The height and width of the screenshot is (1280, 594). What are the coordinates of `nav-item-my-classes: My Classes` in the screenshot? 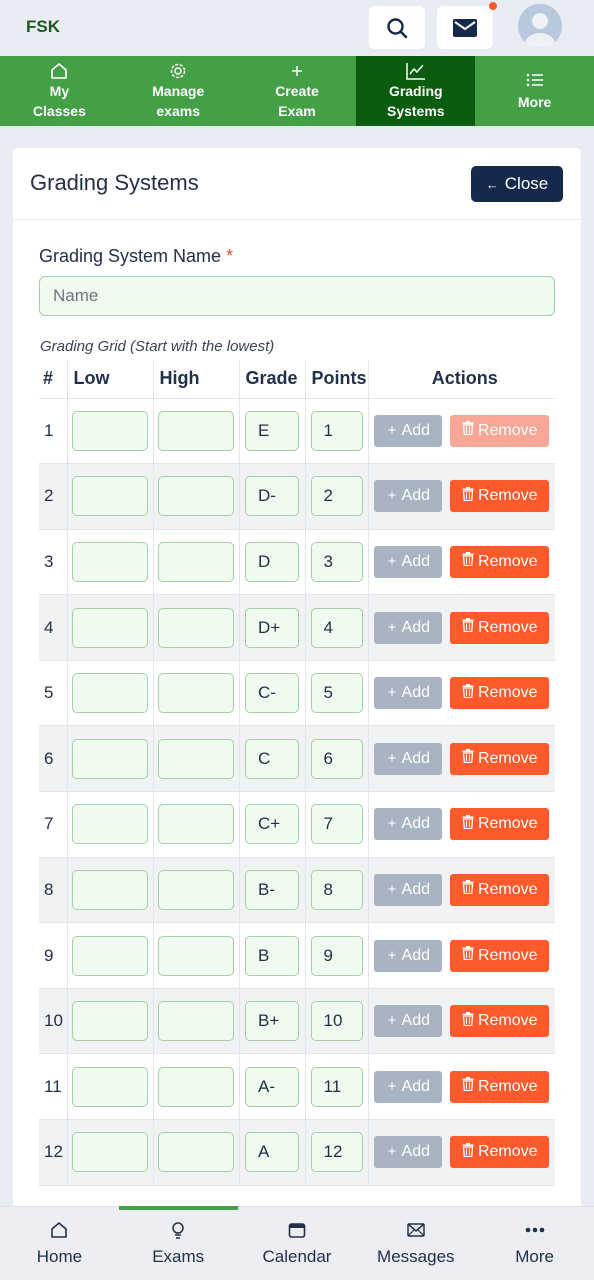 It's located at (59, 91).